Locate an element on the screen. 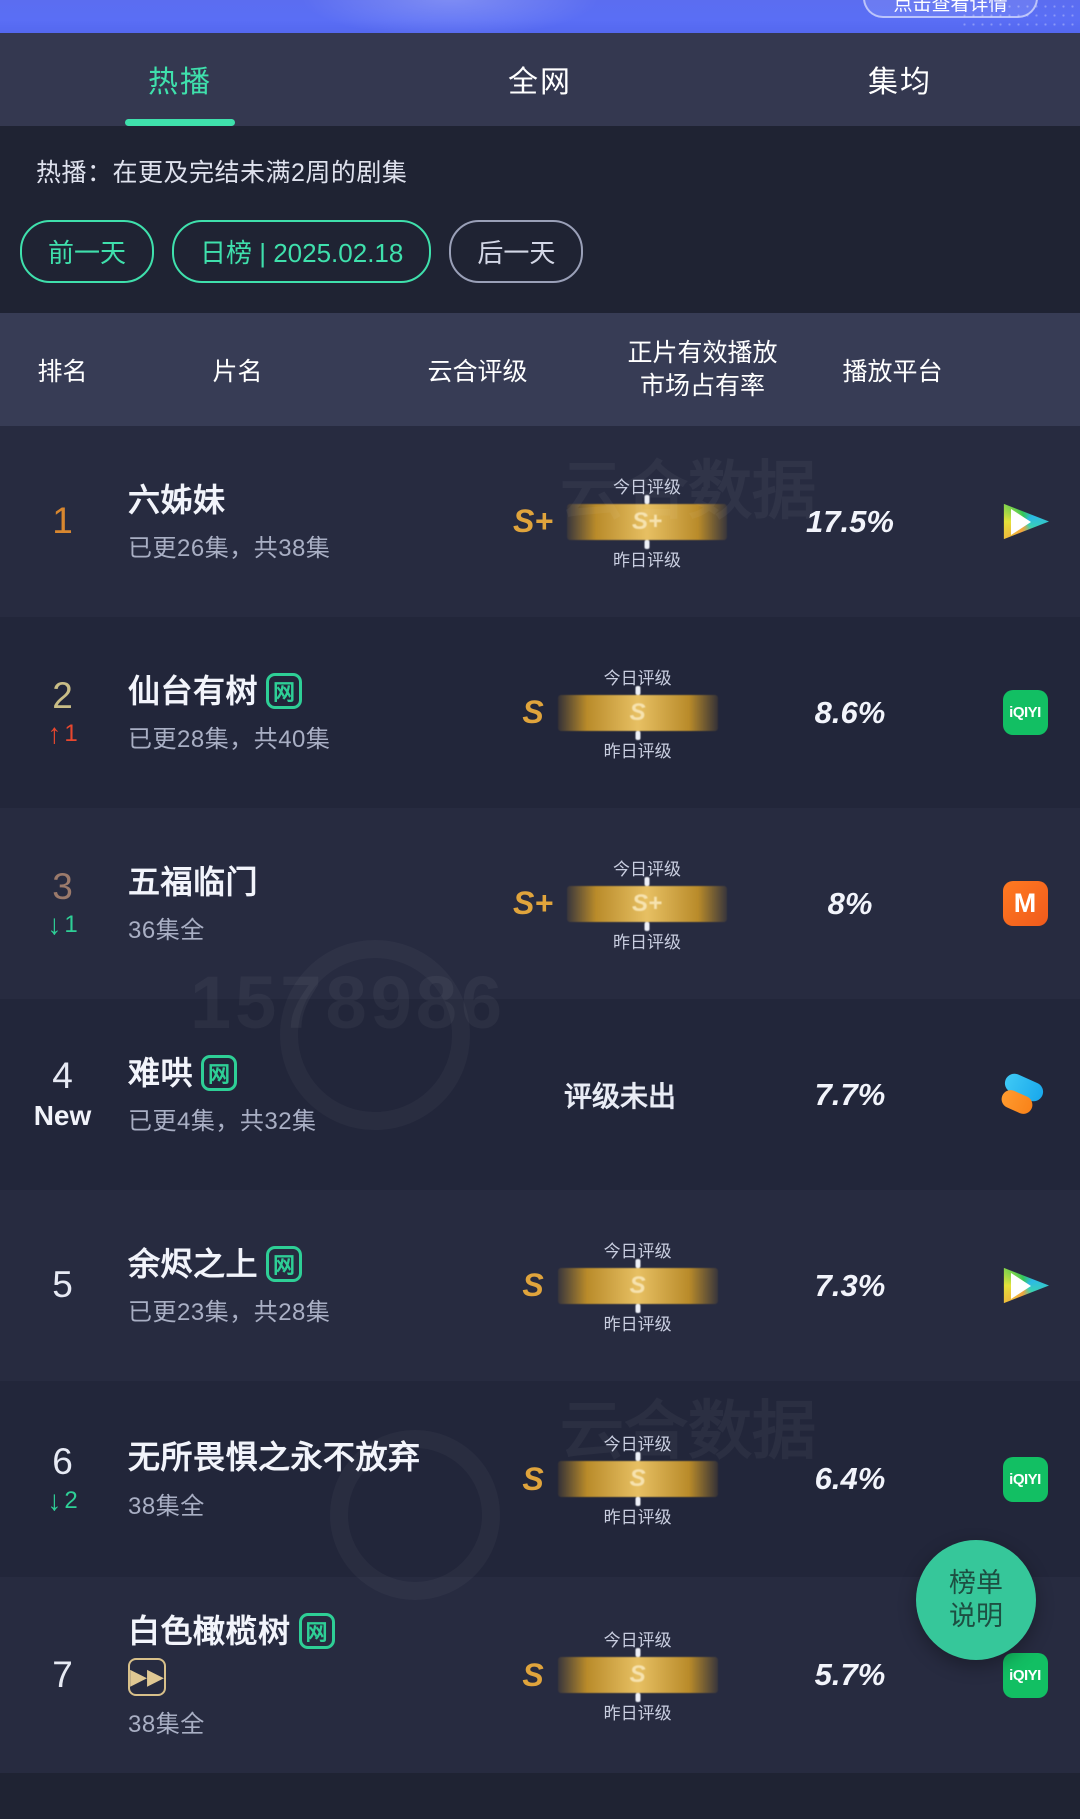 This screenshot has height=1819, width=1080. title-cell: 六姊妹 已更26集，共38集 is located at coordinates (300, 522).